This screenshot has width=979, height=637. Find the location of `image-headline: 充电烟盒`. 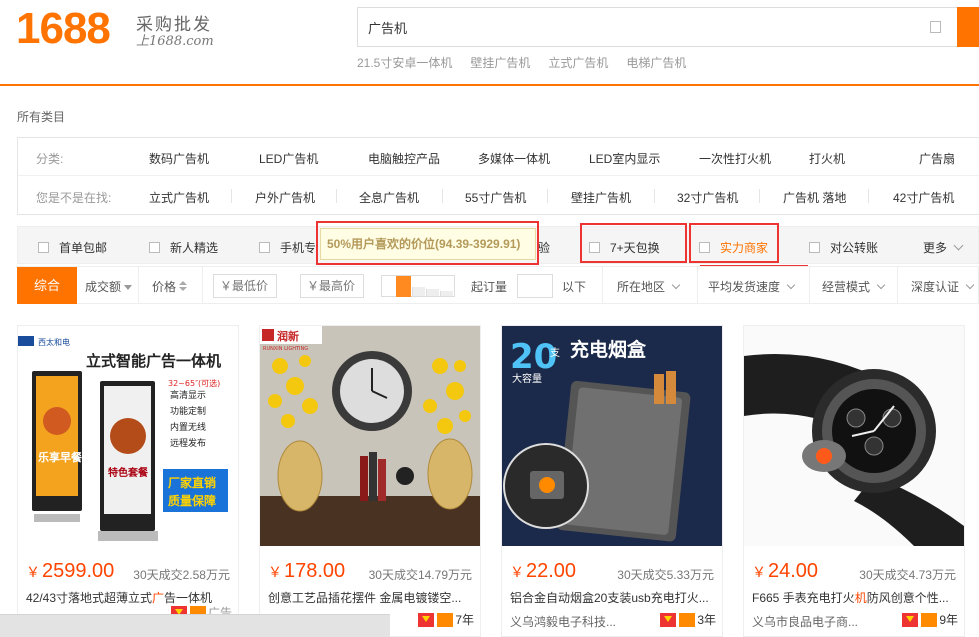

image-headline: 充电烟盒 is located at coordinates (608, 349).